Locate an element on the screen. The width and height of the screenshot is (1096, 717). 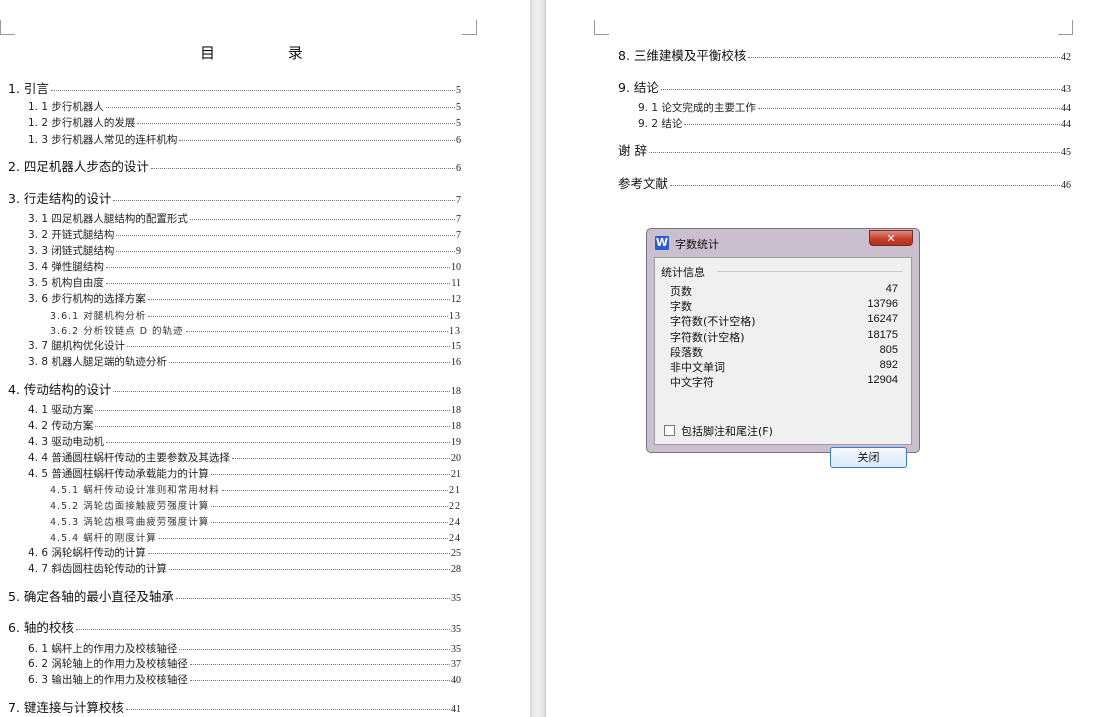
toc-entry-title: 9. 结论 is located at coordinates (638, 87).